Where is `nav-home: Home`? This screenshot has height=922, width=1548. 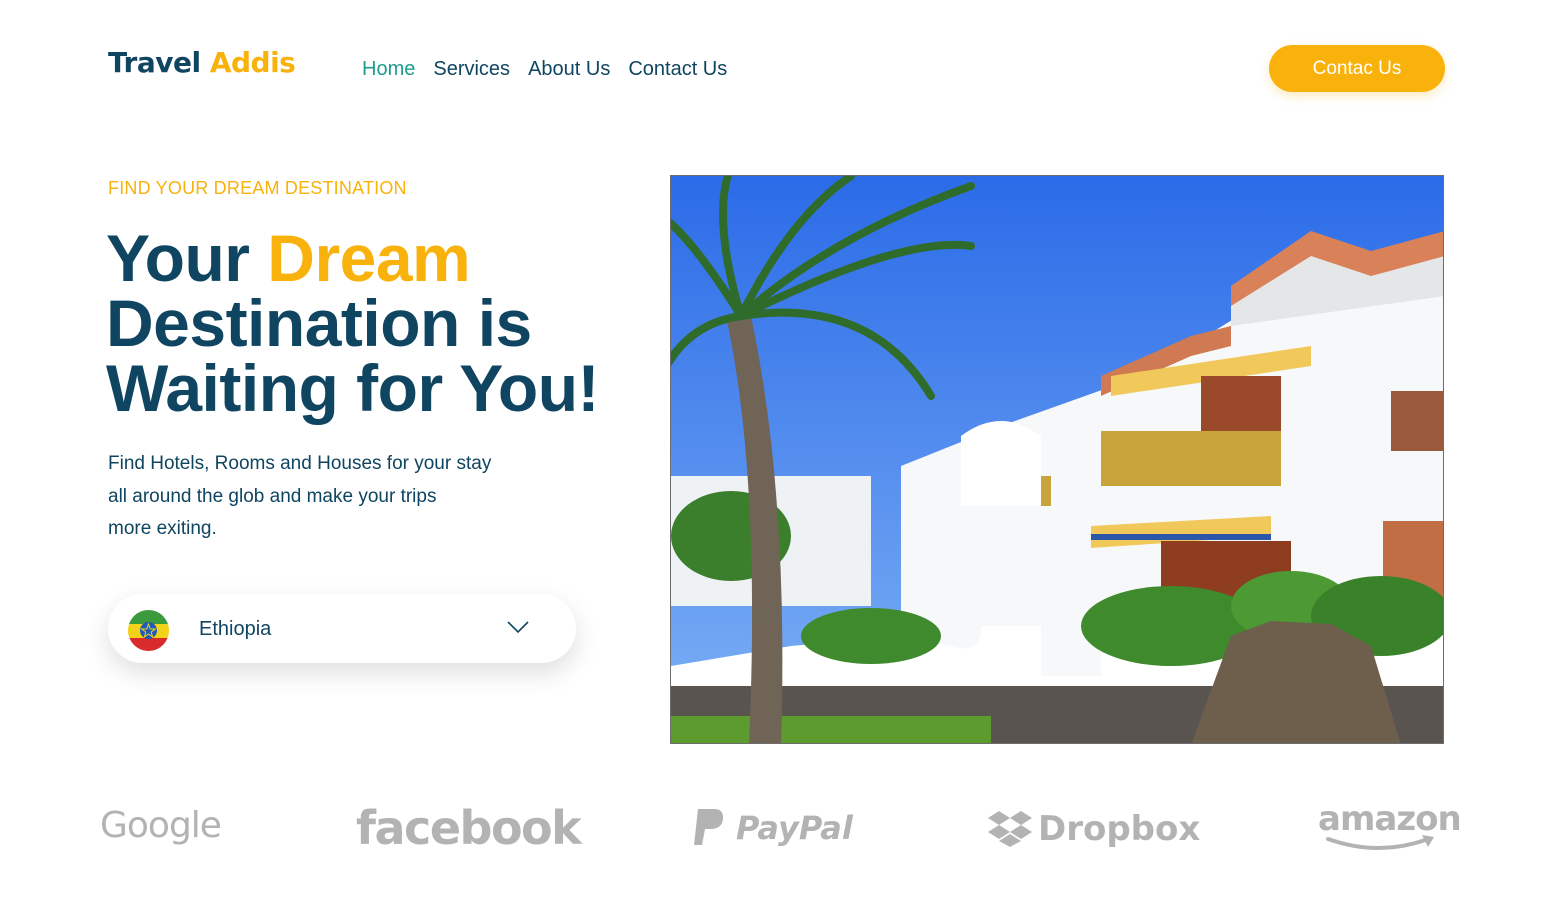 nav-home: Home is located at coordinates (388, 69).